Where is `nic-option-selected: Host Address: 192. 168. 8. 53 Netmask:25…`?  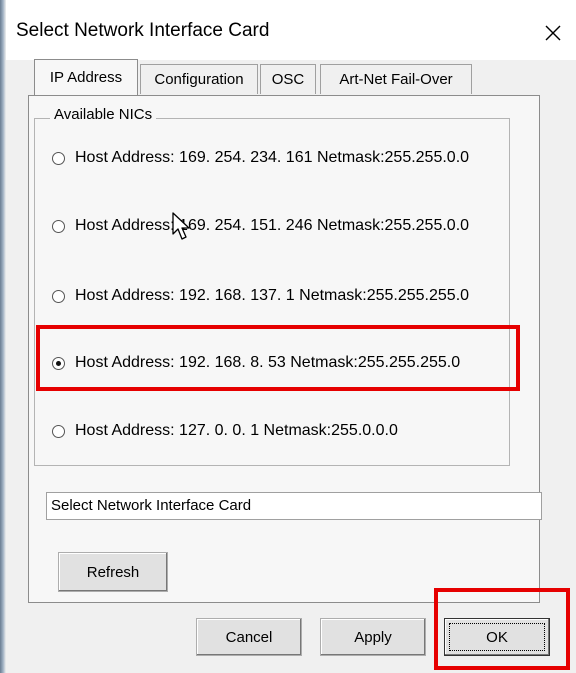
nic-option-selected: Host Address: 192. 168. 8. 53 Netmask:25… is located at coordinates (256, 363).